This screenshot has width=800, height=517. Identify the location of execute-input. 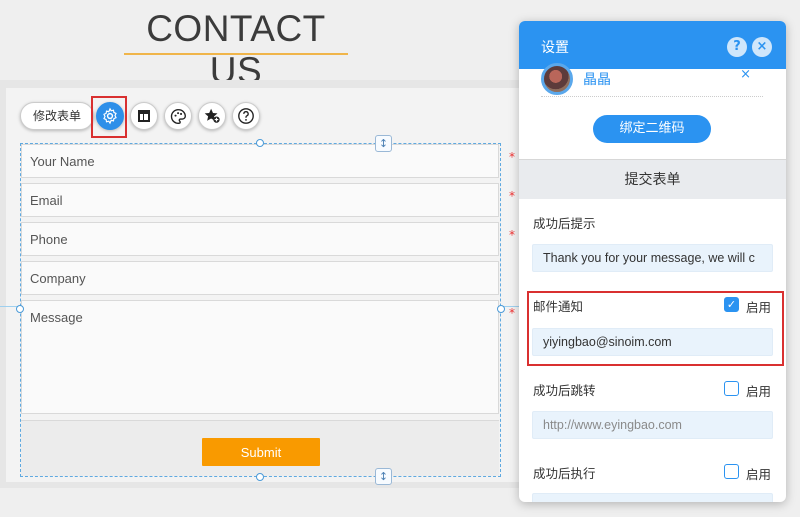
(652, 497).